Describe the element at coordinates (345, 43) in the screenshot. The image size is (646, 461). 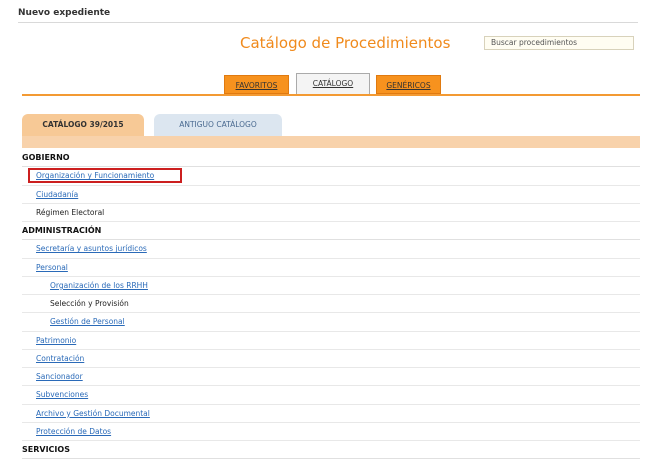
I see `page-title: Catálogo de Procedimientos` at that location.